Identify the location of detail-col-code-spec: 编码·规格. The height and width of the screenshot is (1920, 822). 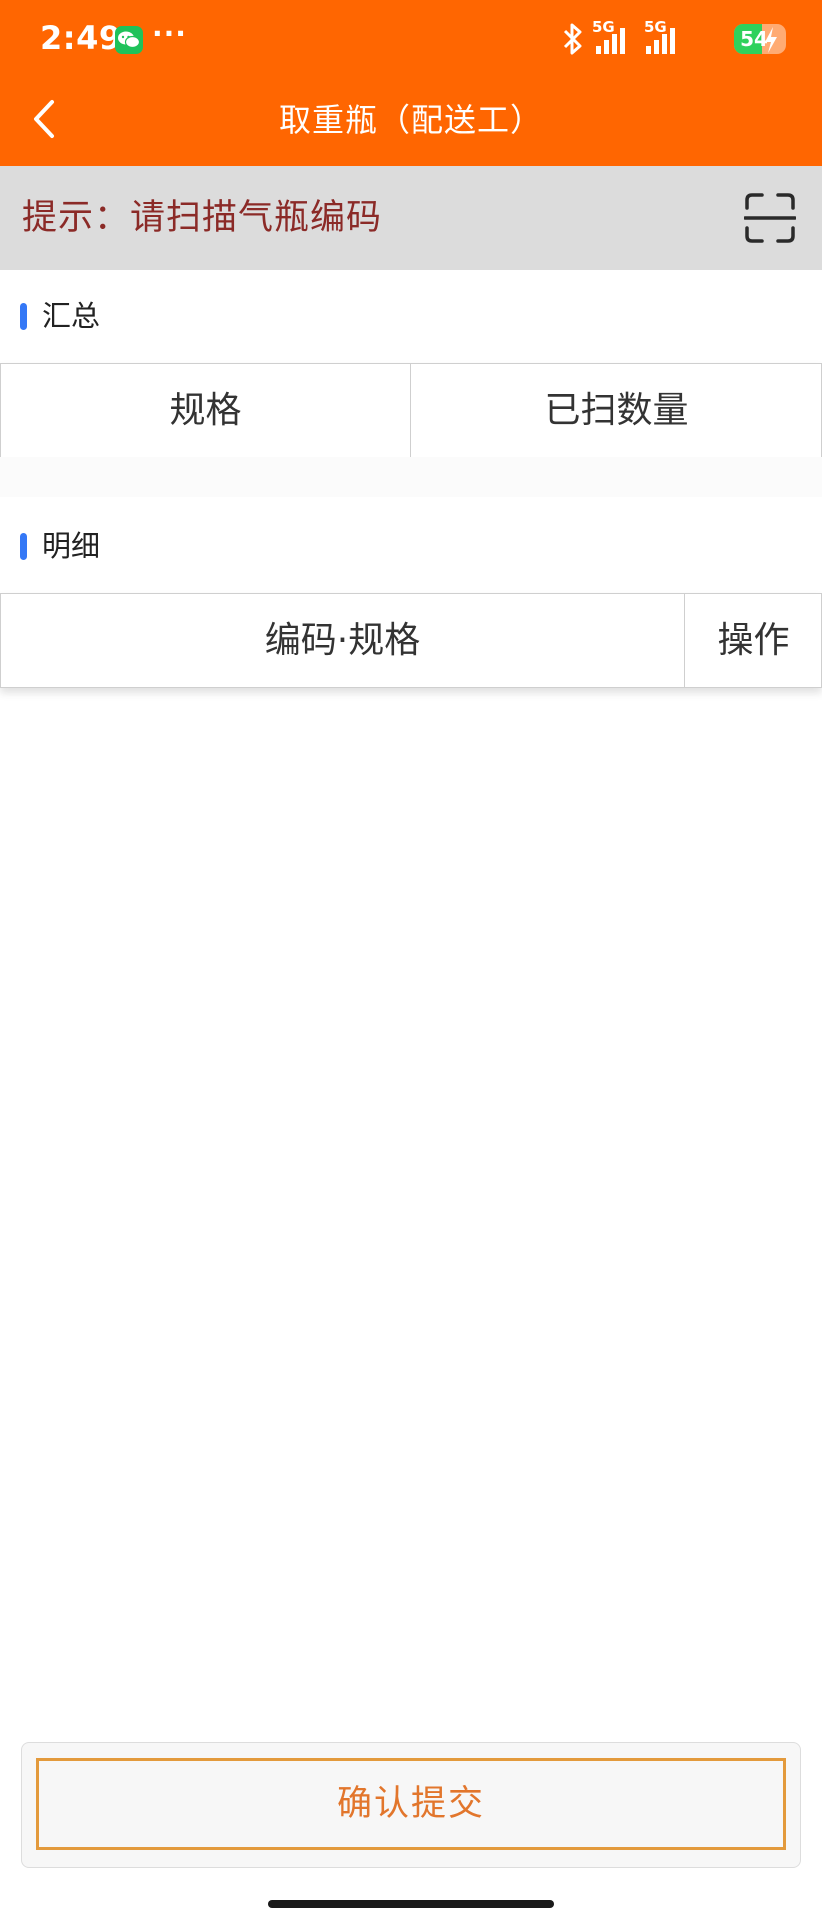
(342, 640).